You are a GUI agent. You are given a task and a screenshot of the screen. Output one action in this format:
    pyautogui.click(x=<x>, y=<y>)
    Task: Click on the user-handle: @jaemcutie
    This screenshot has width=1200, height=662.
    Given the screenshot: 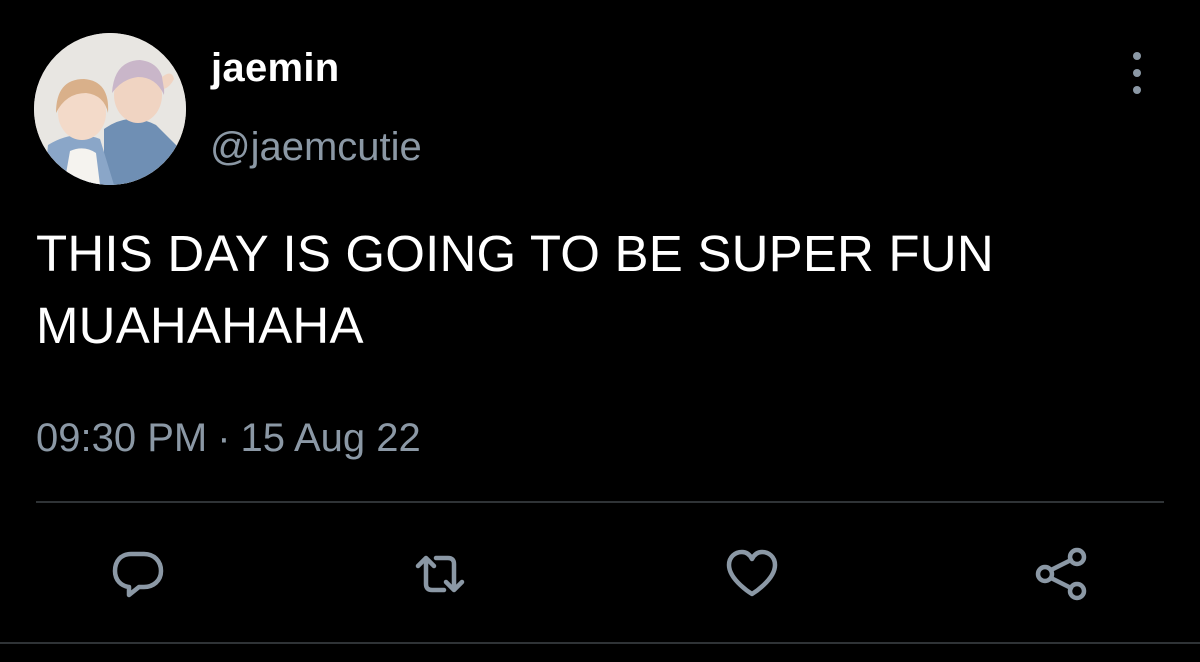 What is the action you would take?
    pyautogui.click(x=316, y=147)
    